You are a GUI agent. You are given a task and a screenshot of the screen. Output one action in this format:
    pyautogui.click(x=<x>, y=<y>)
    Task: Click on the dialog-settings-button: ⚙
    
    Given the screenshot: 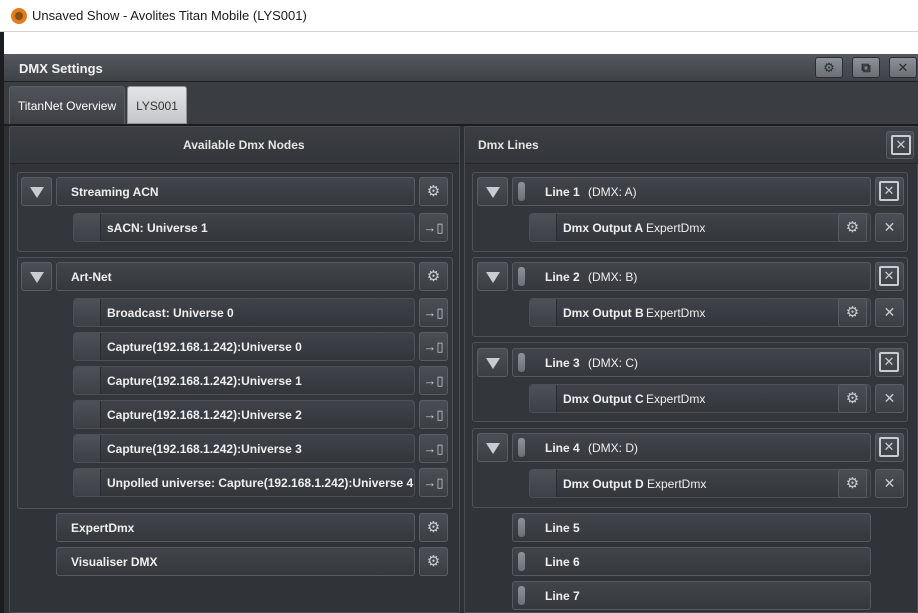 What is the action you would take?
    pyautogui.click(x=829, y=67)
    